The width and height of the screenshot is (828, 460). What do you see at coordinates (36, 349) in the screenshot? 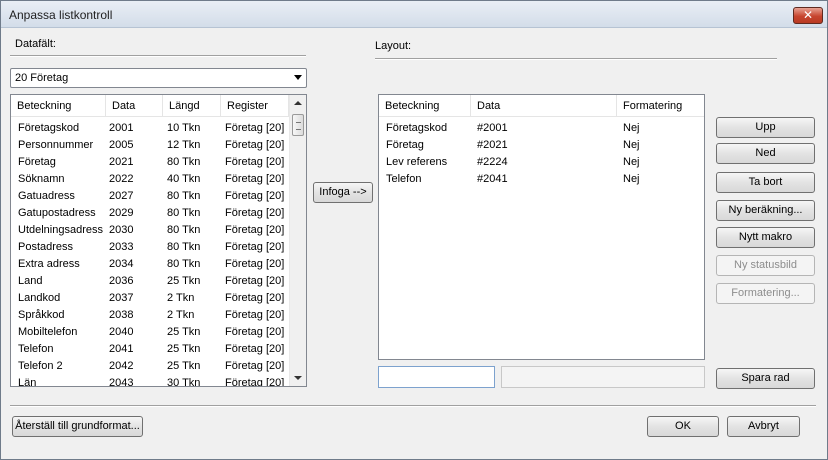
I see `datafield-cell: Telefon` at bounding box center [36, 349].